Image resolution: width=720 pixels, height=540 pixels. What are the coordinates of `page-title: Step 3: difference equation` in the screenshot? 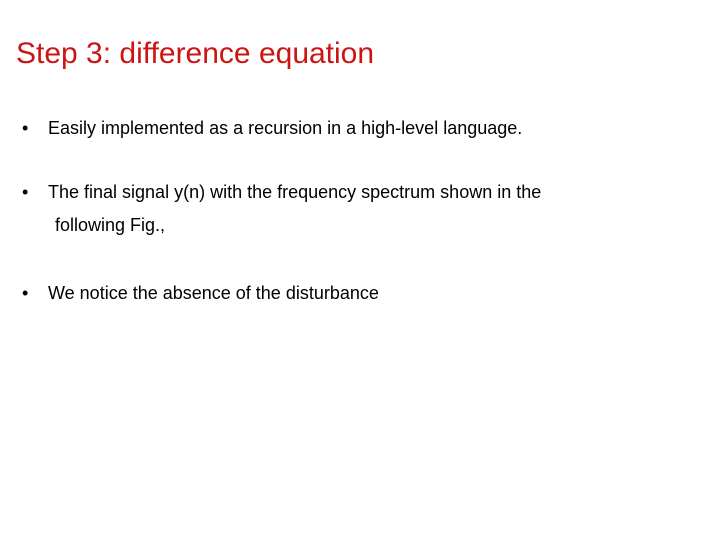 It's located at (195, 54).